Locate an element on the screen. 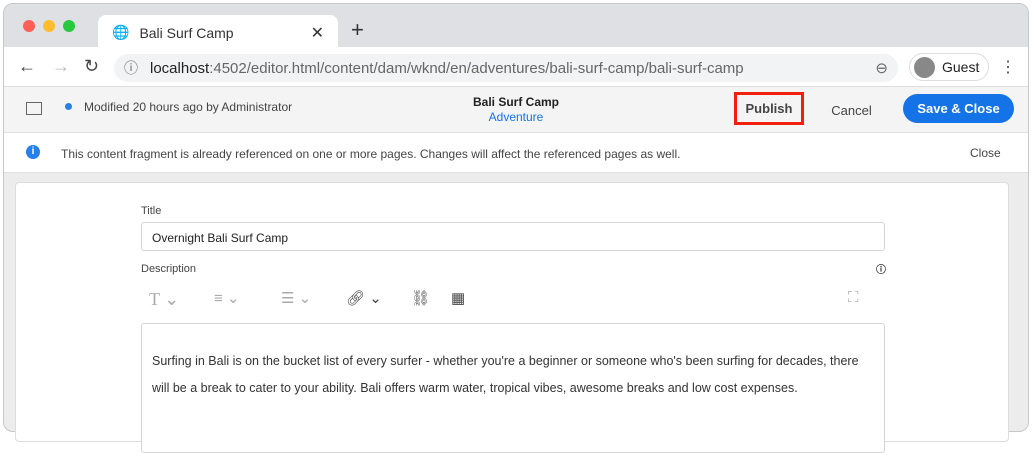 The image size is (1032, 453). profile-name: Guest is located at coordinates (961, 67).